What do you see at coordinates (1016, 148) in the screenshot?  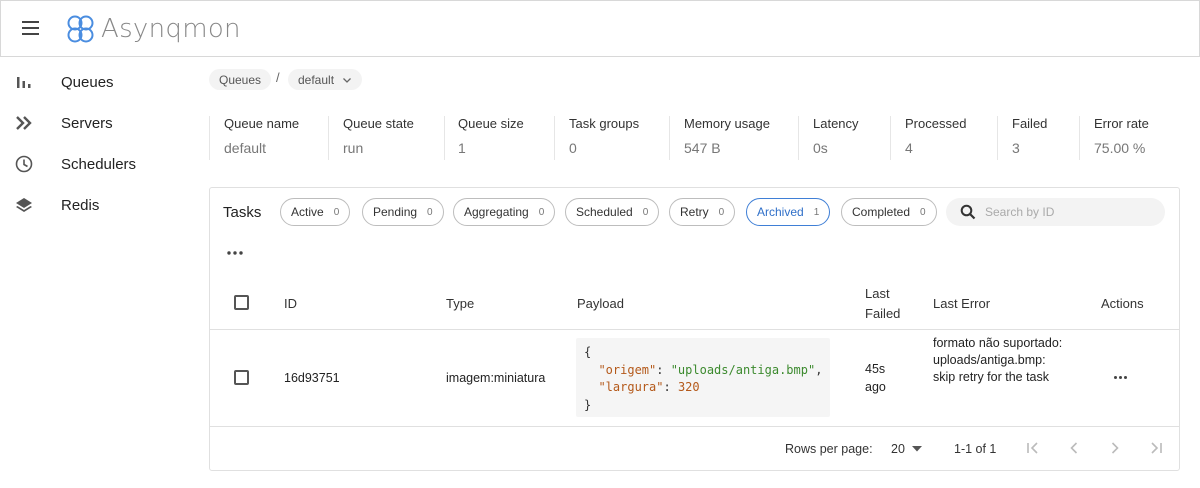 I see `stat-value: 3` at bounding box center [1016, 148].